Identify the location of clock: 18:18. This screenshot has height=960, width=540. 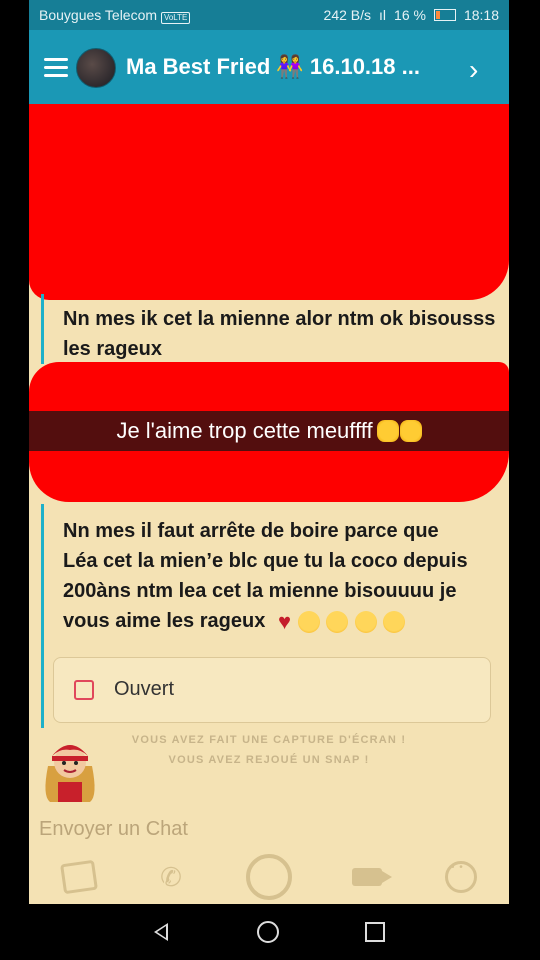
(481, 15).